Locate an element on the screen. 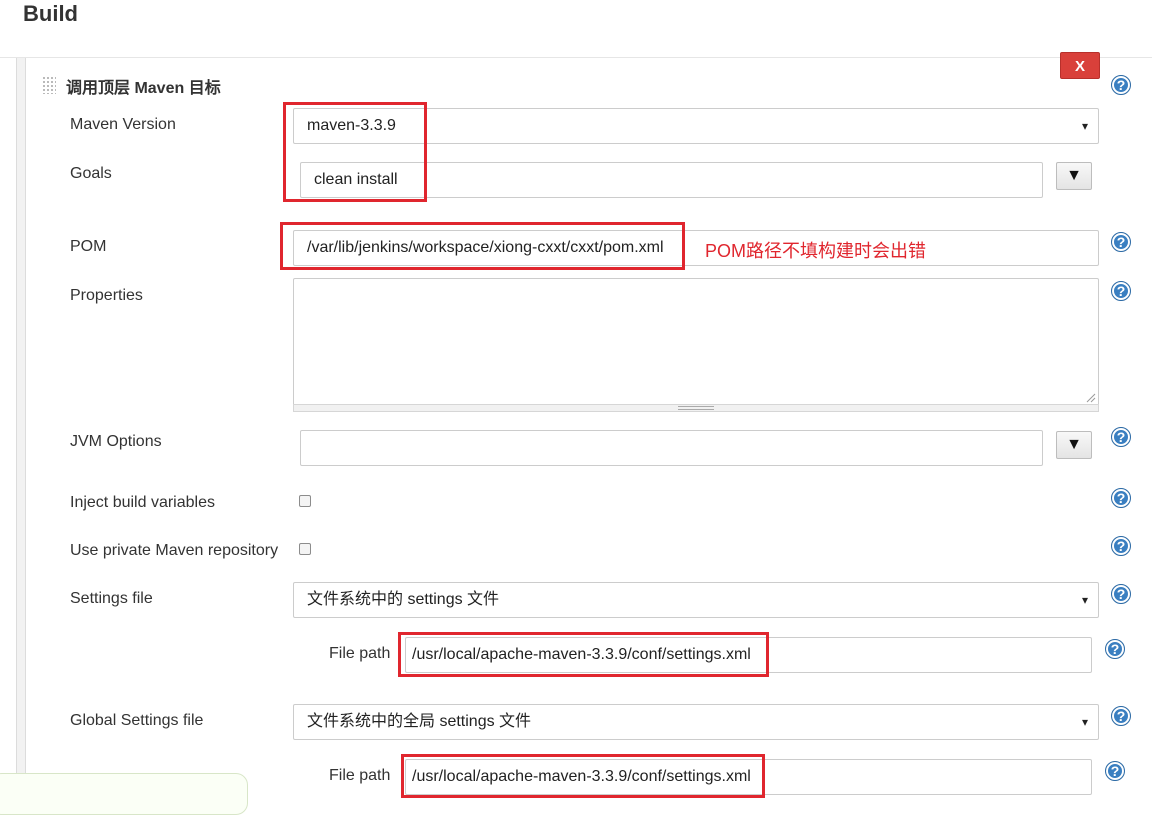  highlight-box-version-goals is located at coordinates (355, 152).